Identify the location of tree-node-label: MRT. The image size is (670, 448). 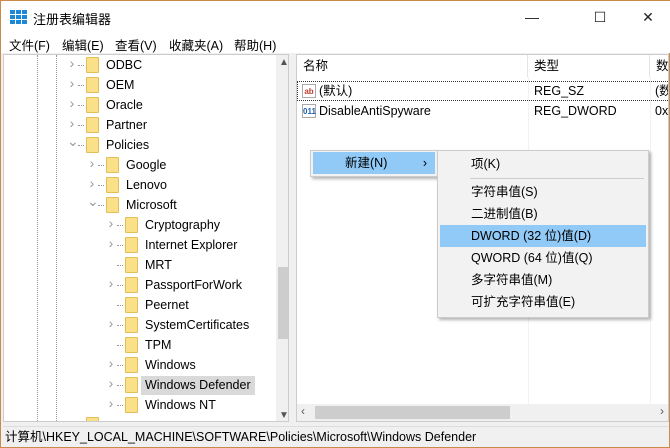
(158, 265).